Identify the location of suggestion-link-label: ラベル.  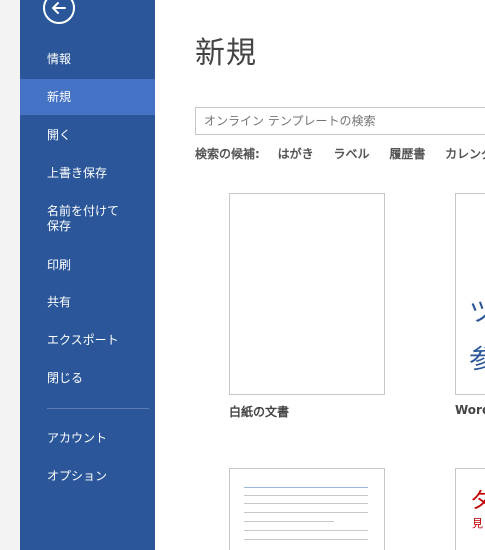
(351, 153).